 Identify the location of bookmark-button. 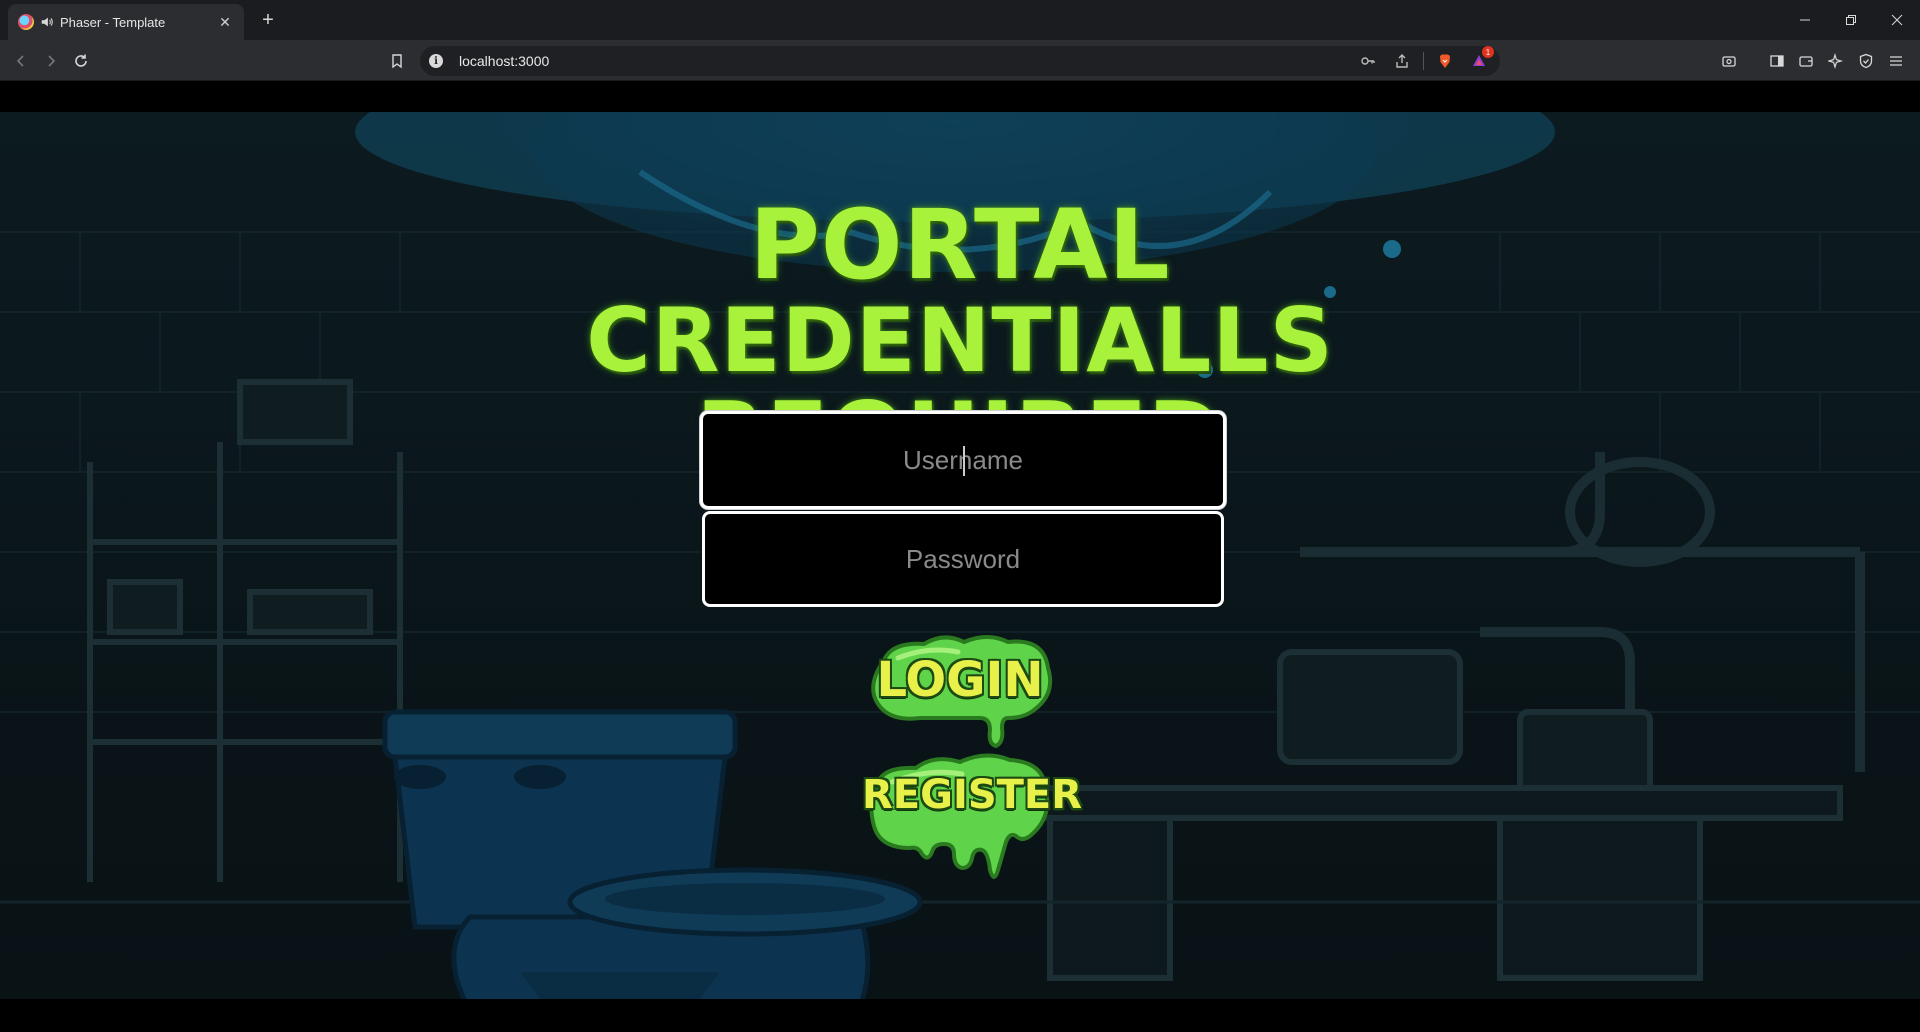
(397, 61).